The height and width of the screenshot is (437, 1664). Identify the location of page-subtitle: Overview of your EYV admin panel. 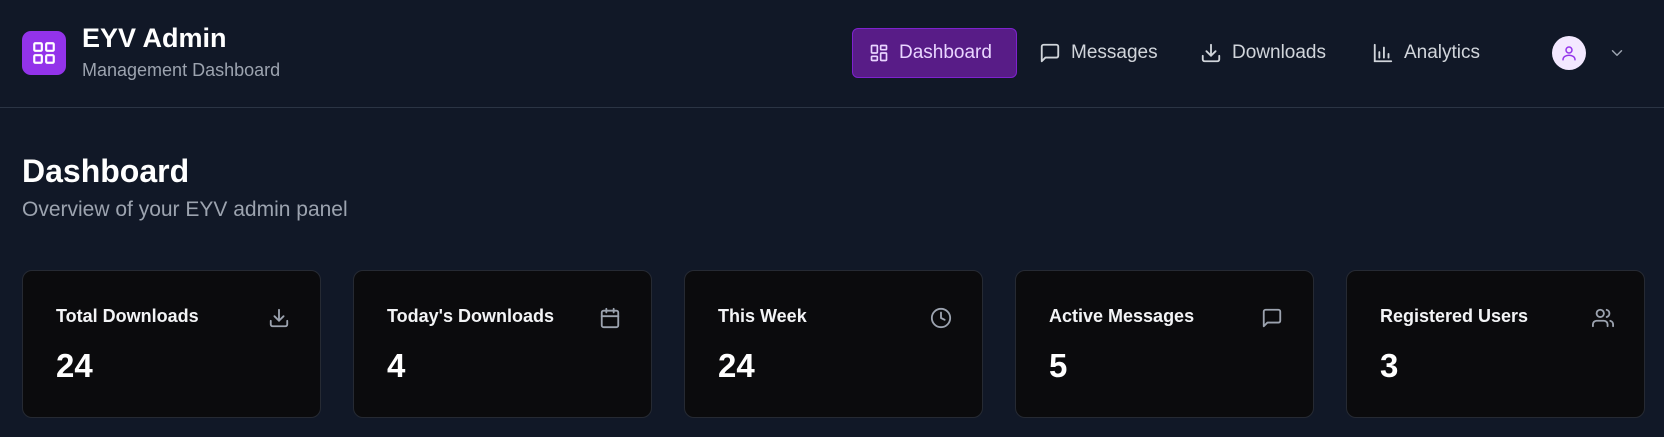
(185, 209).